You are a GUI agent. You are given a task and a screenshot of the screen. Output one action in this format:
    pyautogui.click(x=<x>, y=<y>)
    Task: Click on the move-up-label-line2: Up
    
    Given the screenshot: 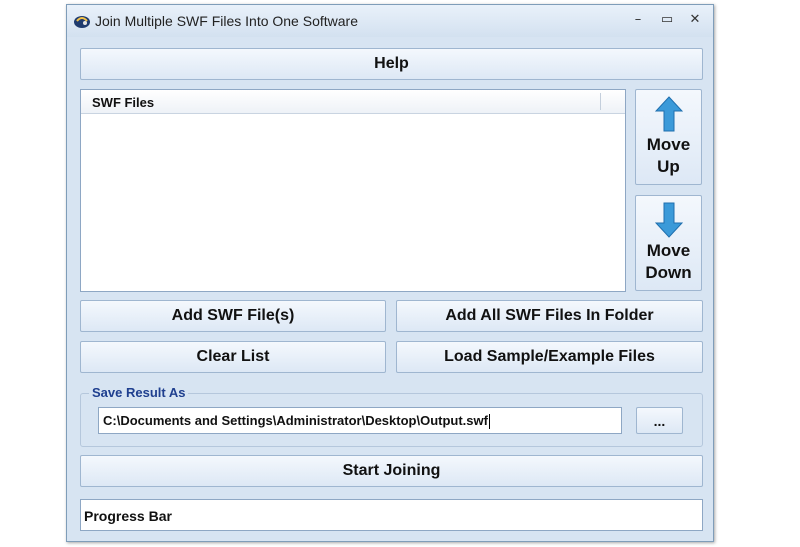 What is the action you would take?
    pyautogui.click(x=668, y=166)
    